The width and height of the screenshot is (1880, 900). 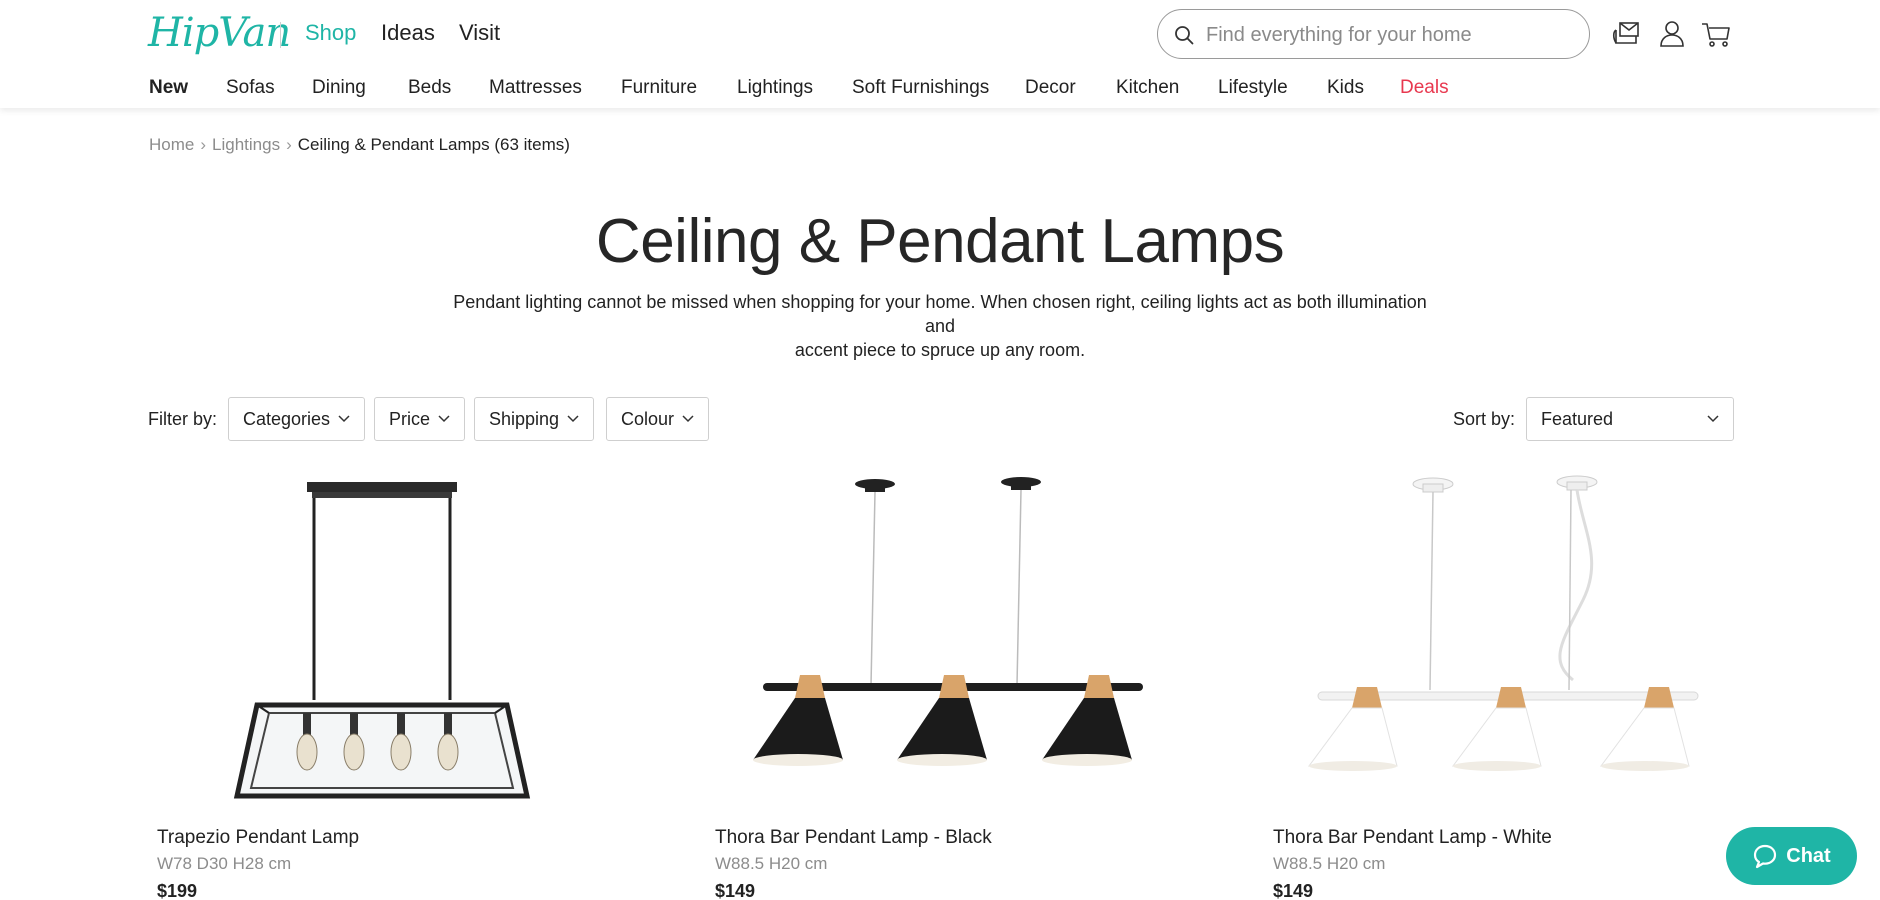 I want to click on category-sofas: Sofas, so click(x=250, y=88).